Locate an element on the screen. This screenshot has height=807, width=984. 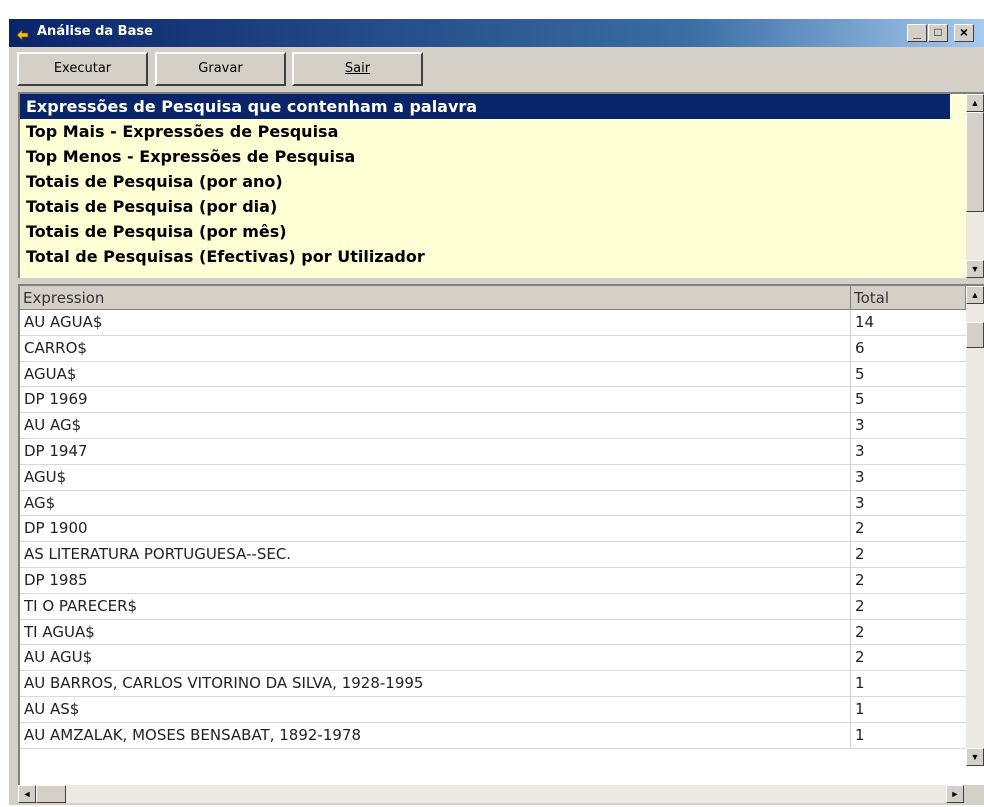
query-list-scrollbar: ▲ ▼ is located at coordinates (975, 186).